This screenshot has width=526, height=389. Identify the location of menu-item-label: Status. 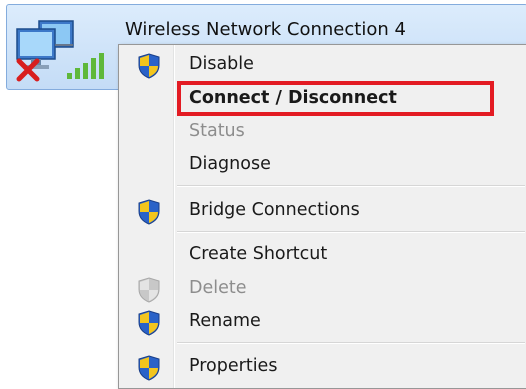
(217, 131).